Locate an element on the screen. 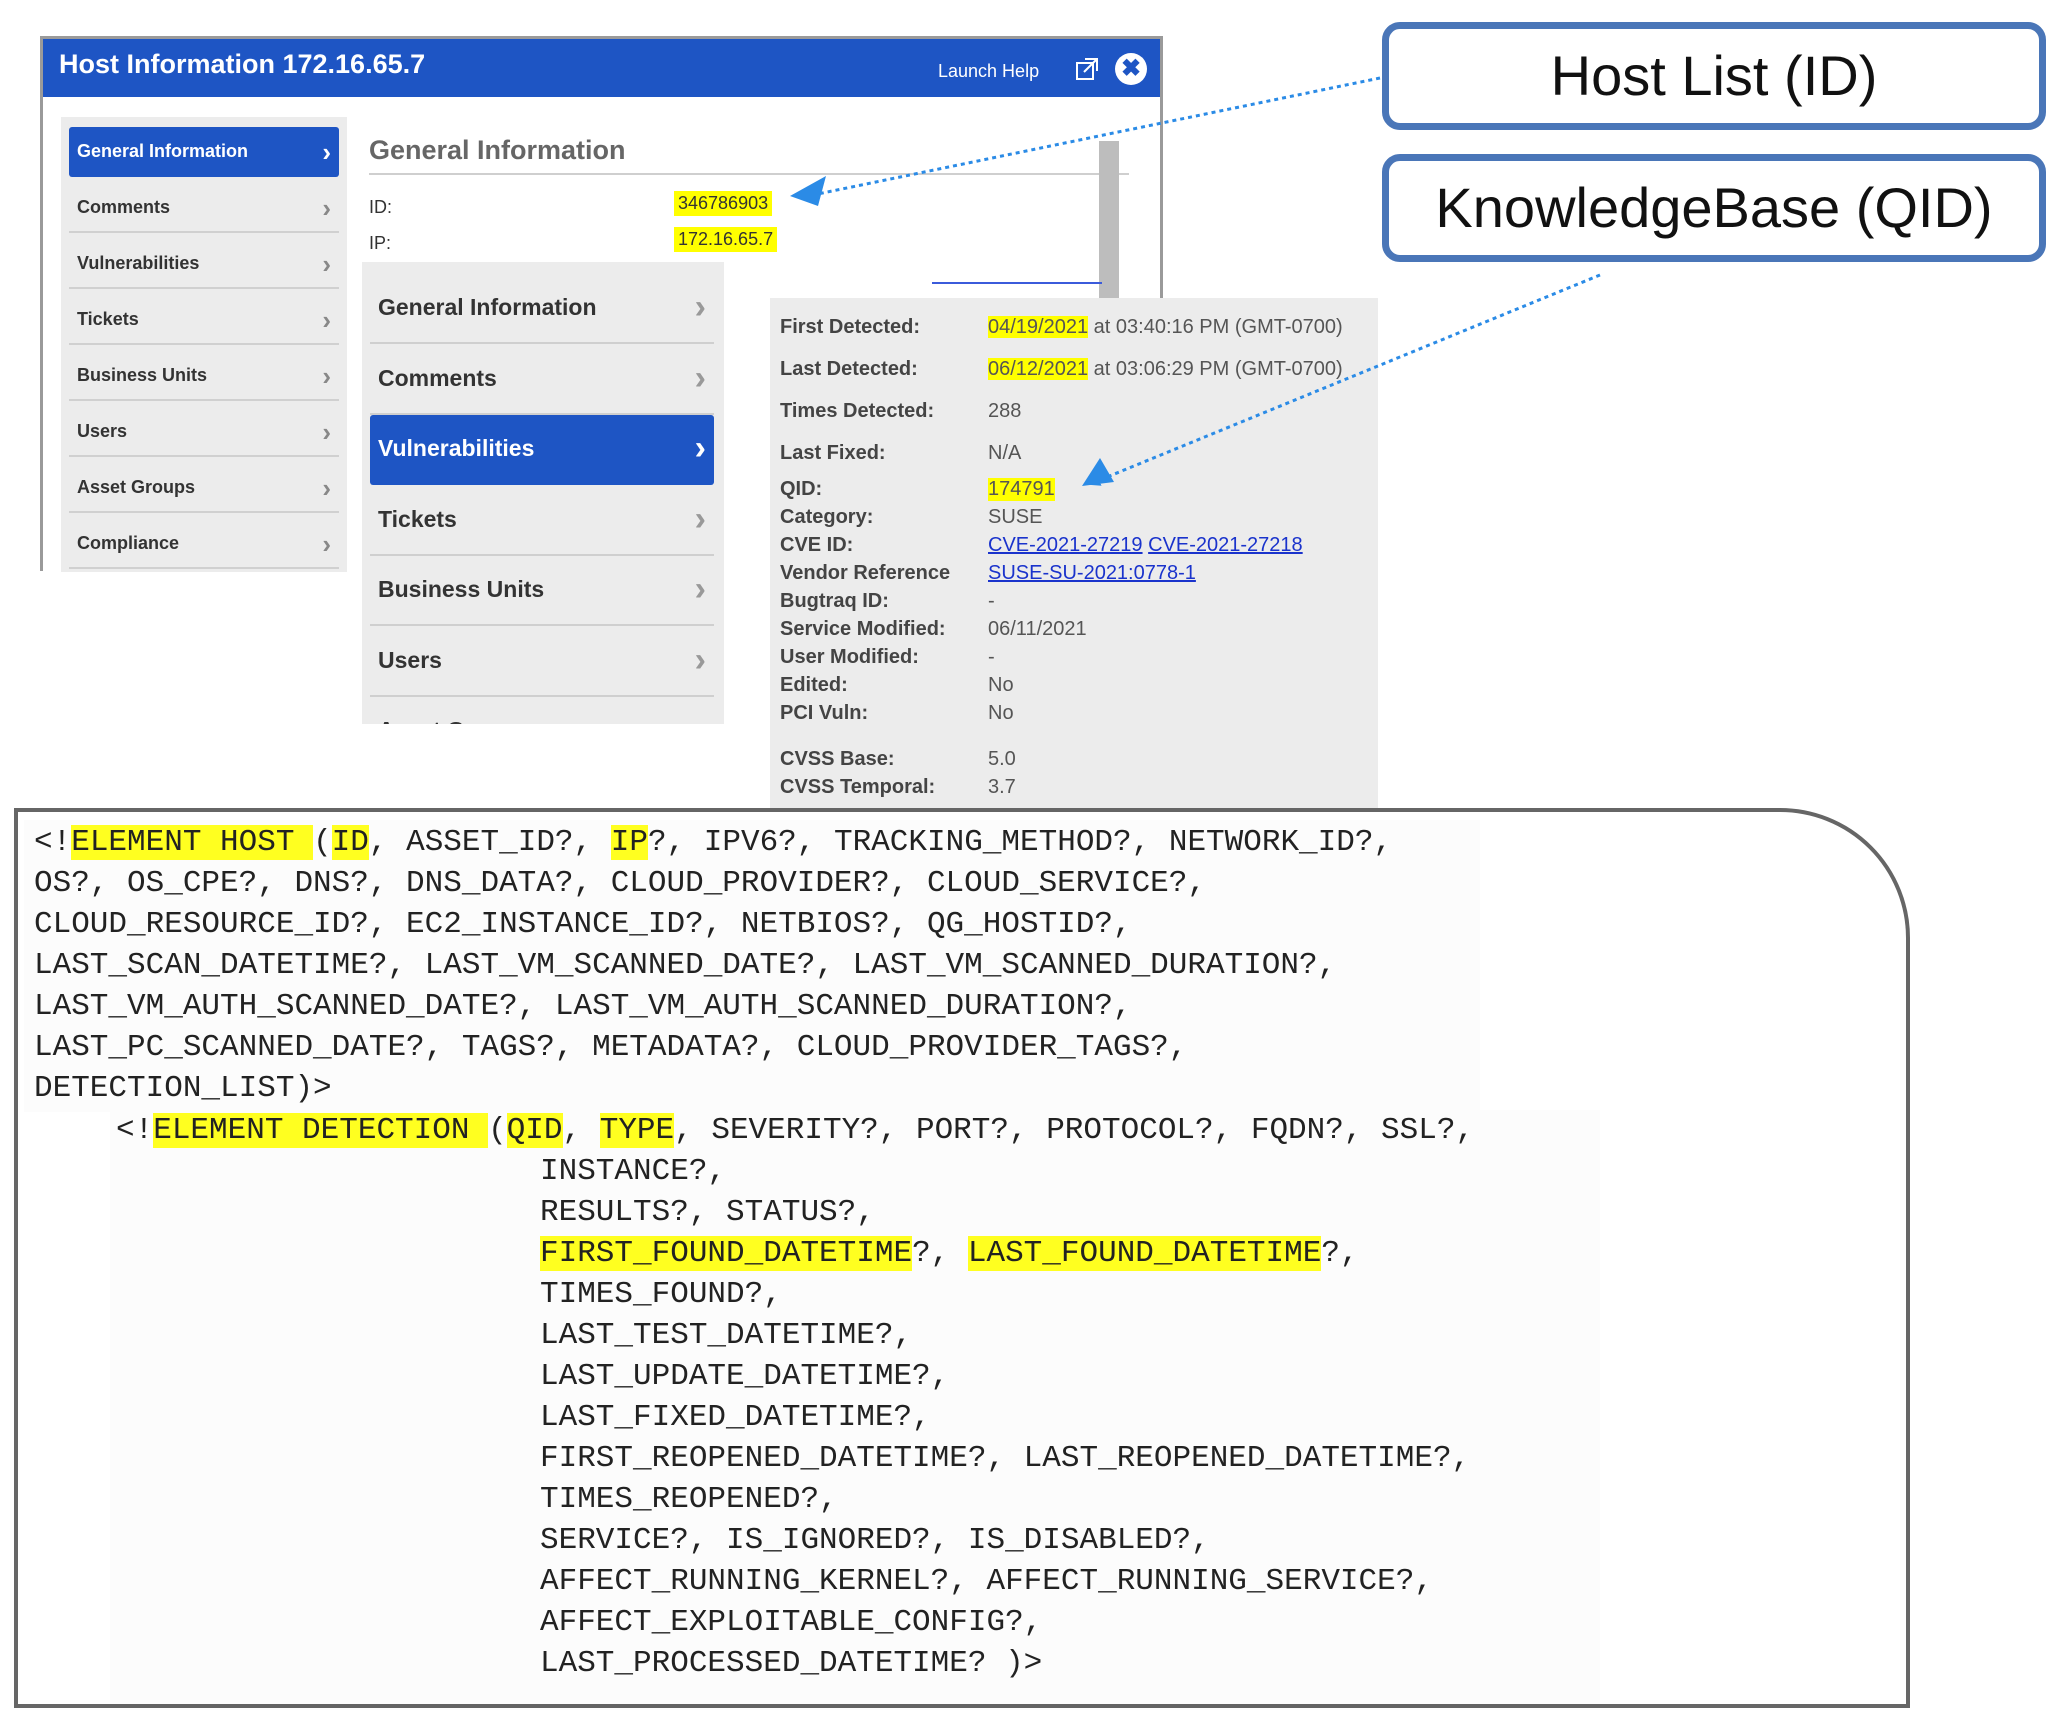 This screenshot has height=1719, width=2048. qid-arrow is located at coordinates (1344, 379).